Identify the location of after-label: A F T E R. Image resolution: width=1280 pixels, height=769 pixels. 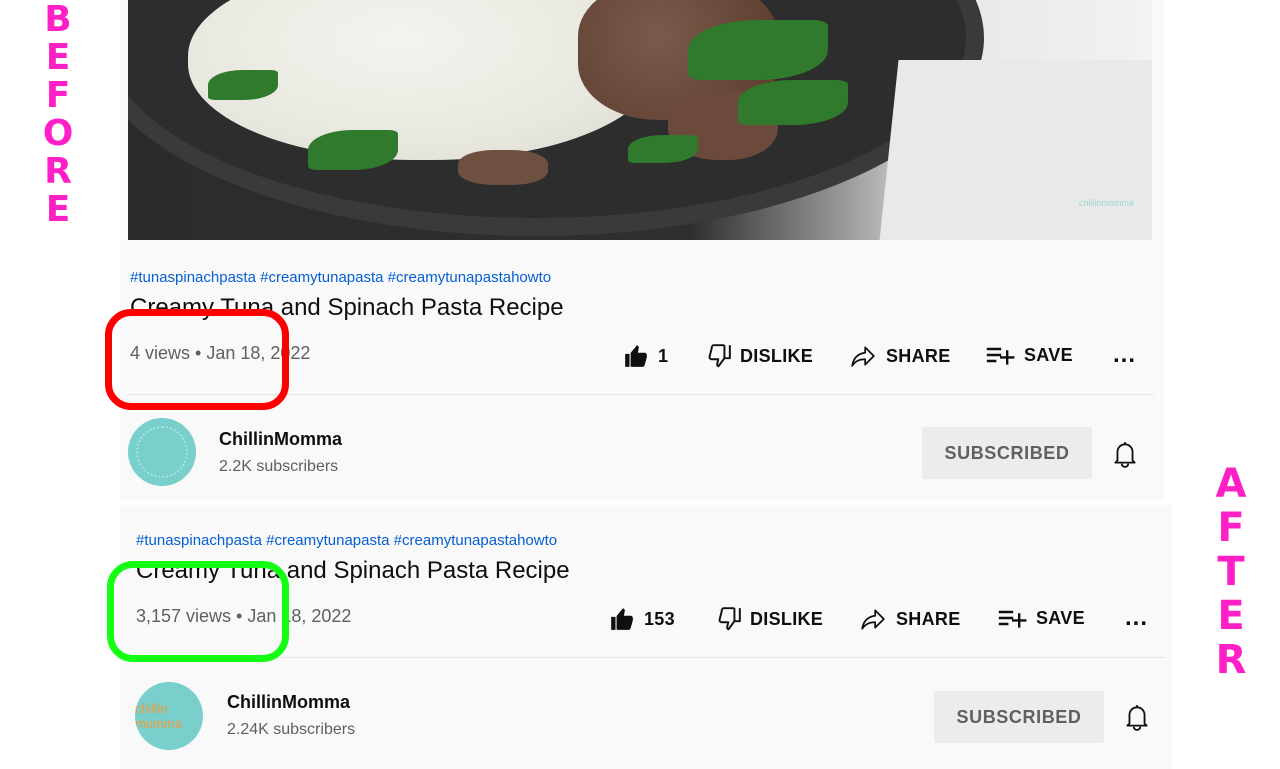
(1231, 574).